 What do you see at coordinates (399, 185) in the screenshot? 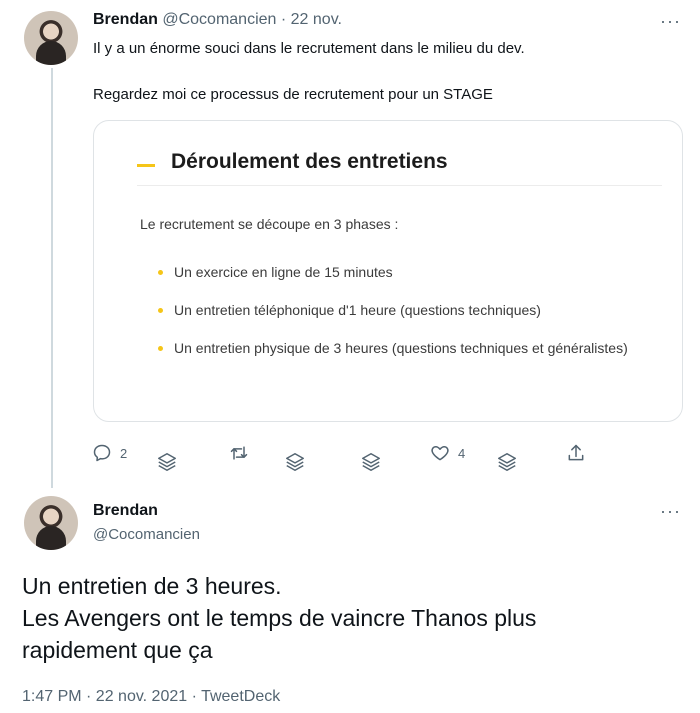
I see `divider` at bounding box center [399, 185].